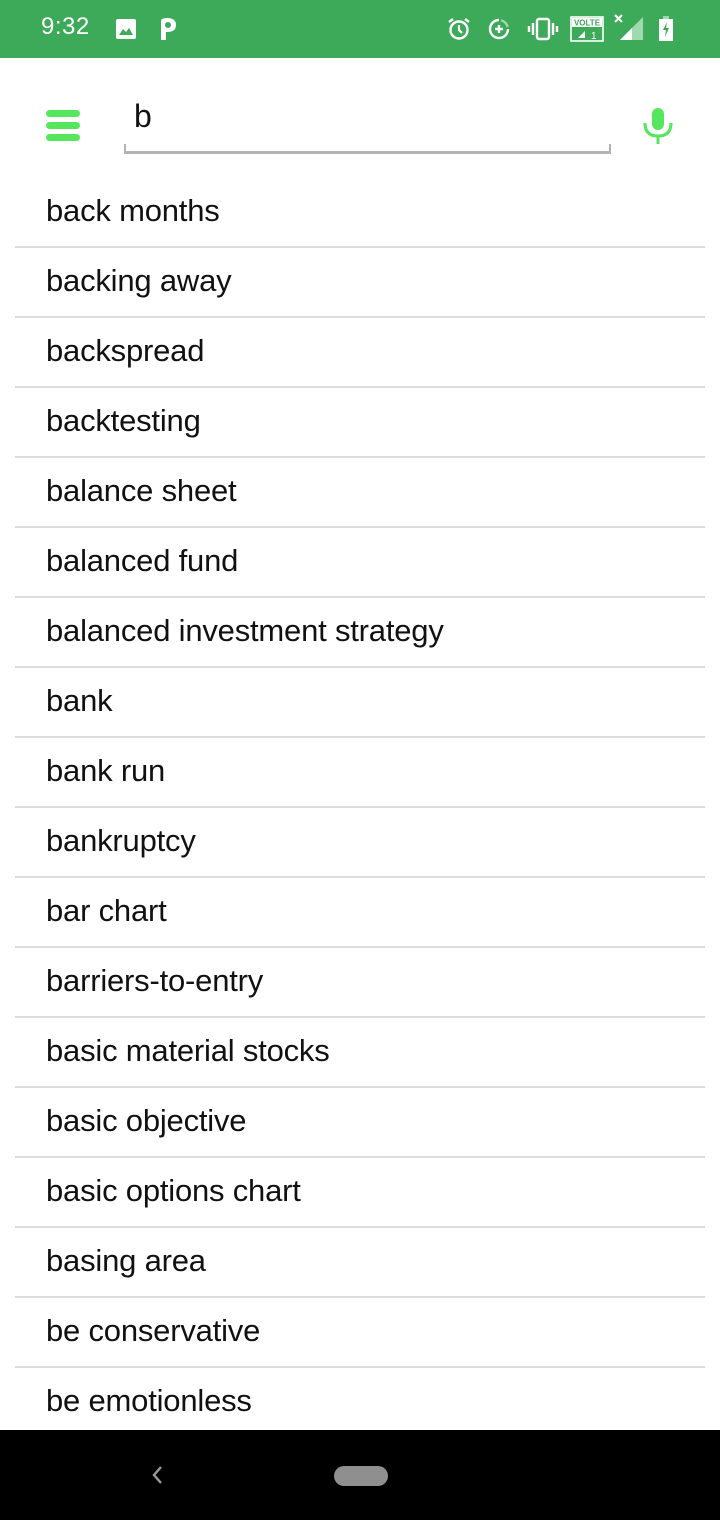  I want to click on list-item: backspread, so click(360, 353).